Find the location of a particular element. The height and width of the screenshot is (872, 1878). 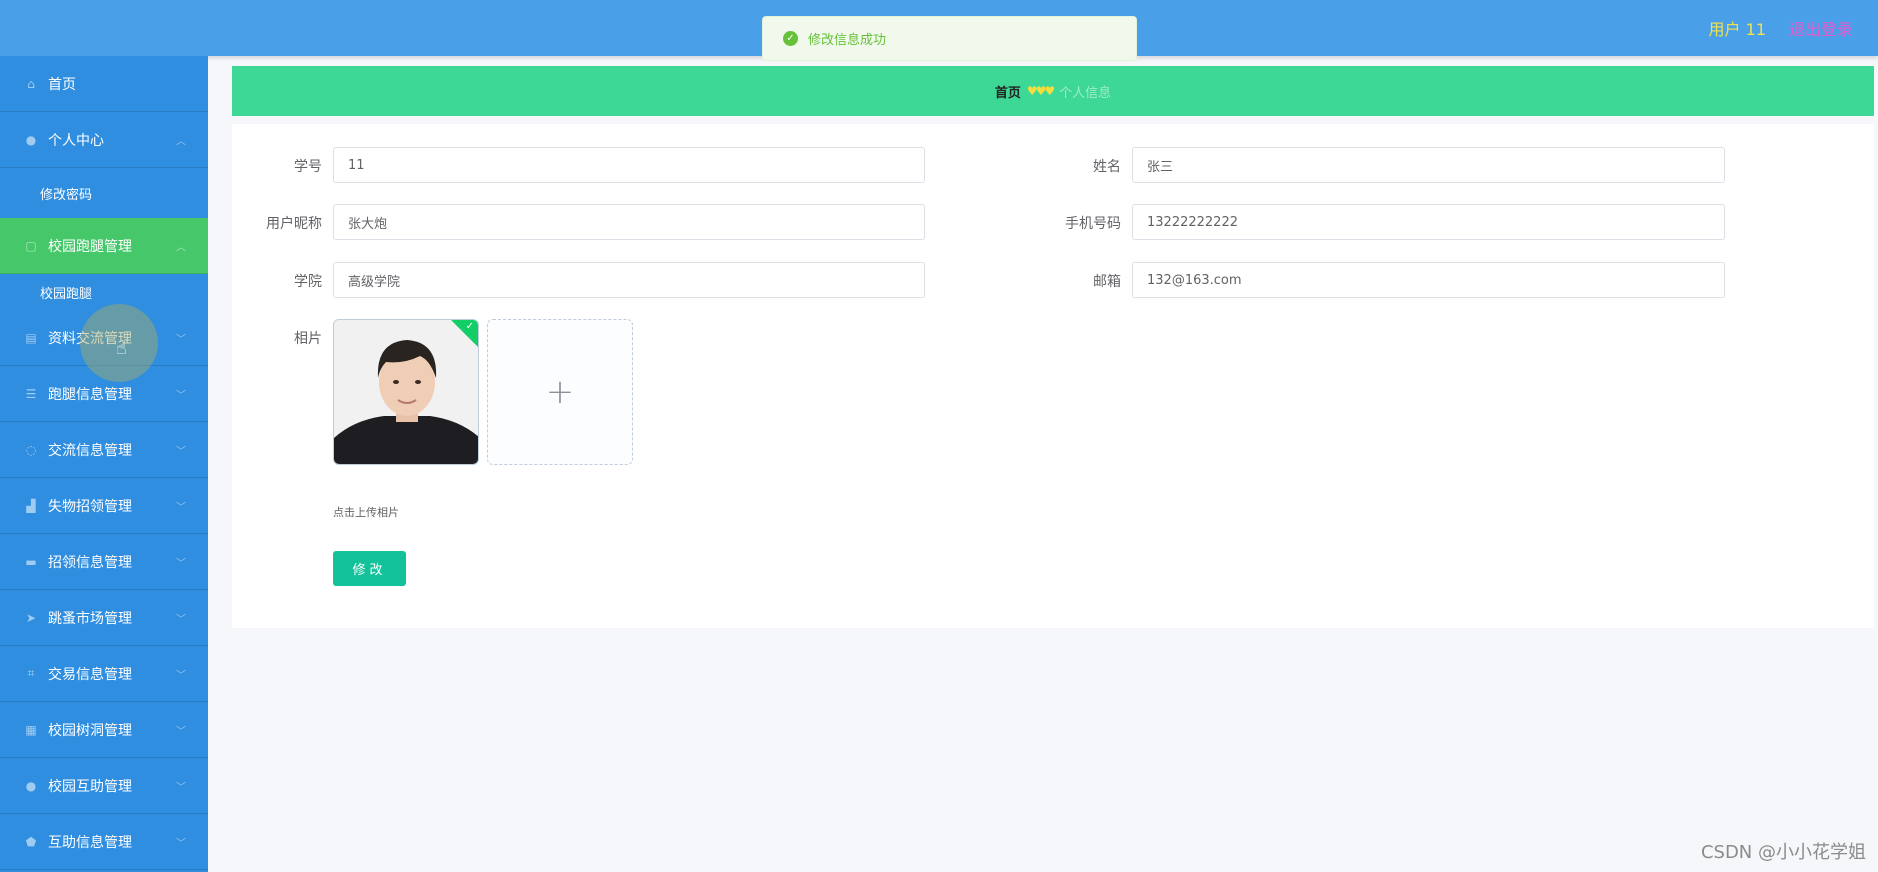

sidebar-item-material-exchange: ▤ 资料交流管理 ﹀ is located at coordinates (104, 338).